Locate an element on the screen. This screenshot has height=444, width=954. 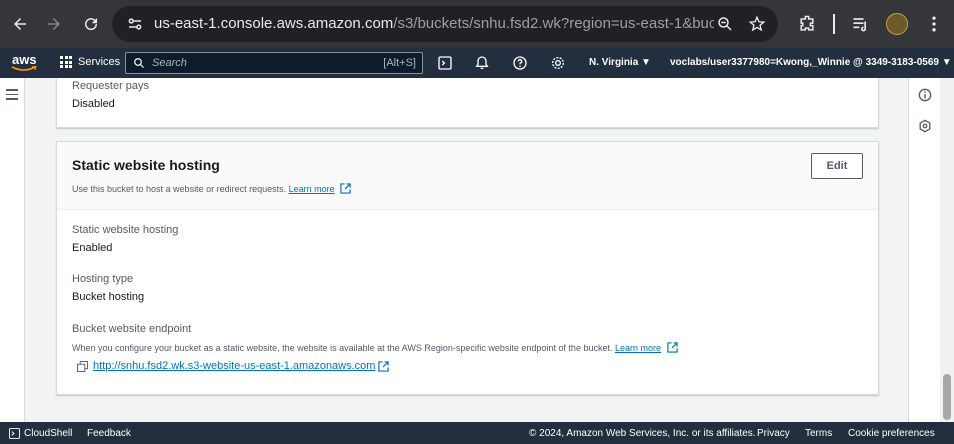
site-settings-icon is located at coordinates (135, 24).